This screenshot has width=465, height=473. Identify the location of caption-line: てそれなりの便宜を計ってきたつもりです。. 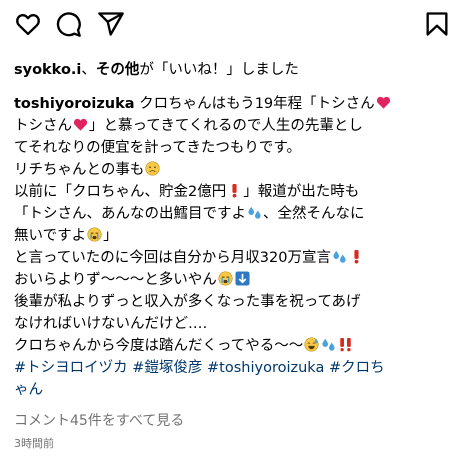
(234, 148).